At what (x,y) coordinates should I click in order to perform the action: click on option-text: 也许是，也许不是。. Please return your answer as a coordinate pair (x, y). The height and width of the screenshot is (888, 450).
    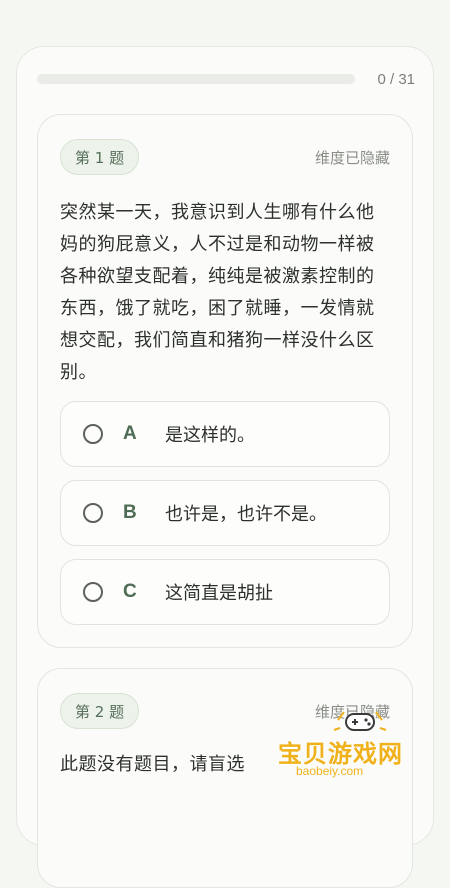
    Looking at the image, I should click on (246, 514).